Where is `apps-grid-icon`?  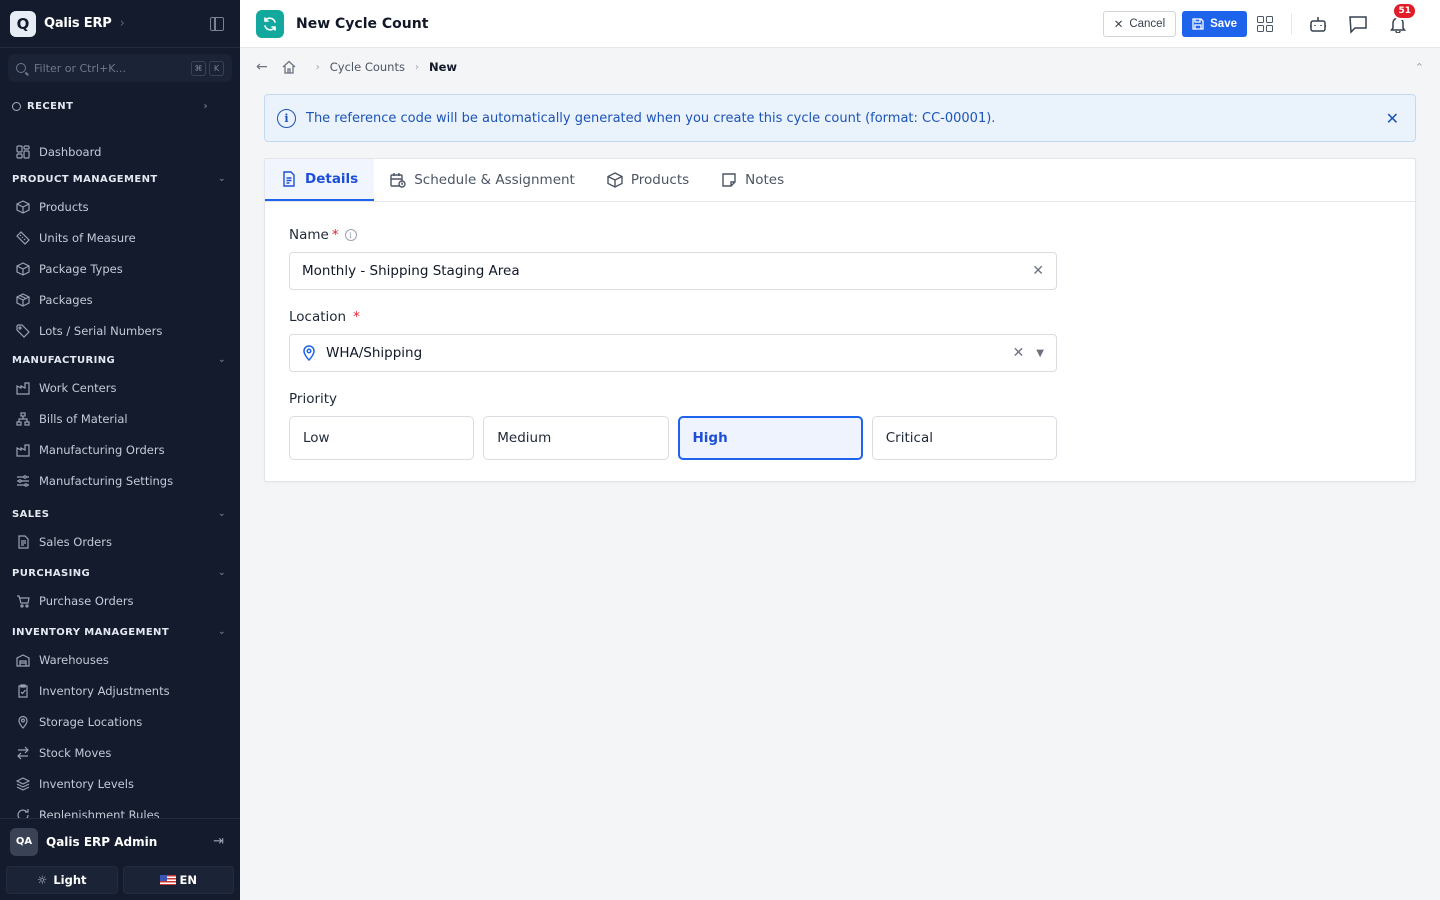 apps-grid-icon is located at coordinates (1265, 23).